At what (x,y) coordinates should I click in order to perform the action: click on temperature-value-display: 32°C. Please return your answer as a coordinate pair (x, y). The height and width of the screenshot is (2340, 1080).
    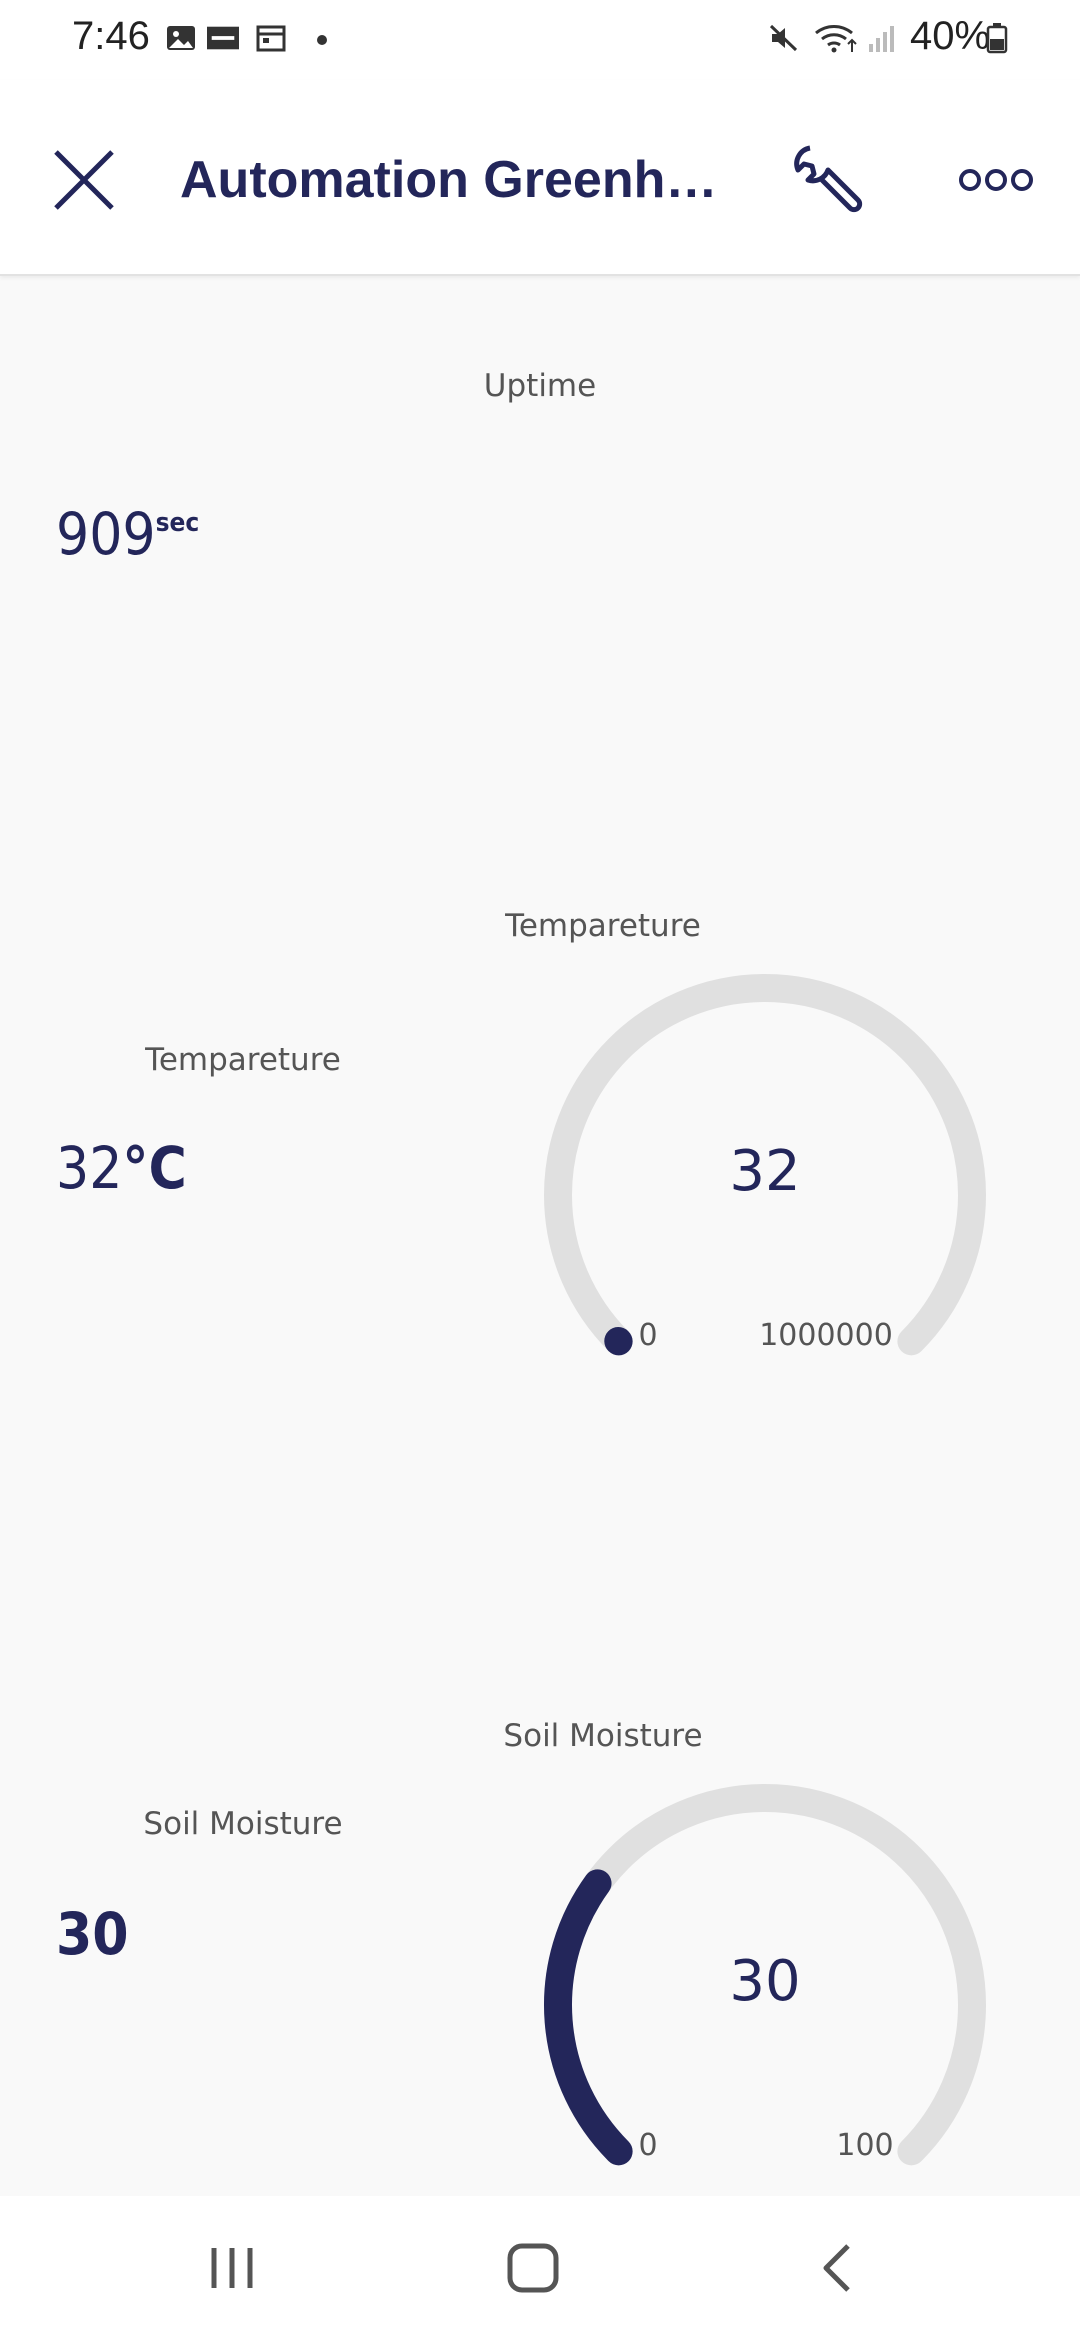
    Looking at the image, I should click on (121, 1168).